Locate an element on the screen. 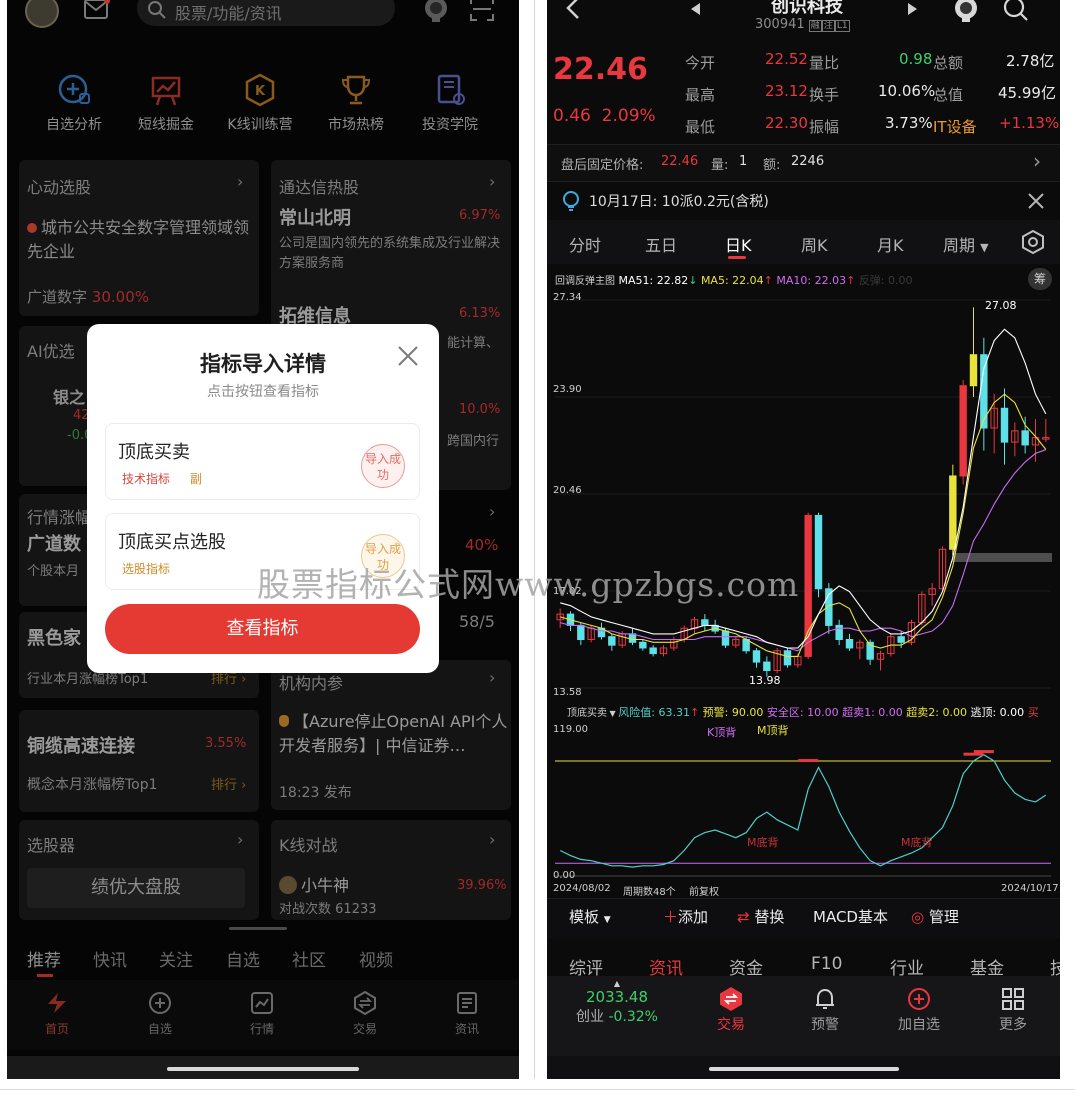 The image size is (1075, 1101). battle-user: 小牛神 is located at coordinates (314, 884).